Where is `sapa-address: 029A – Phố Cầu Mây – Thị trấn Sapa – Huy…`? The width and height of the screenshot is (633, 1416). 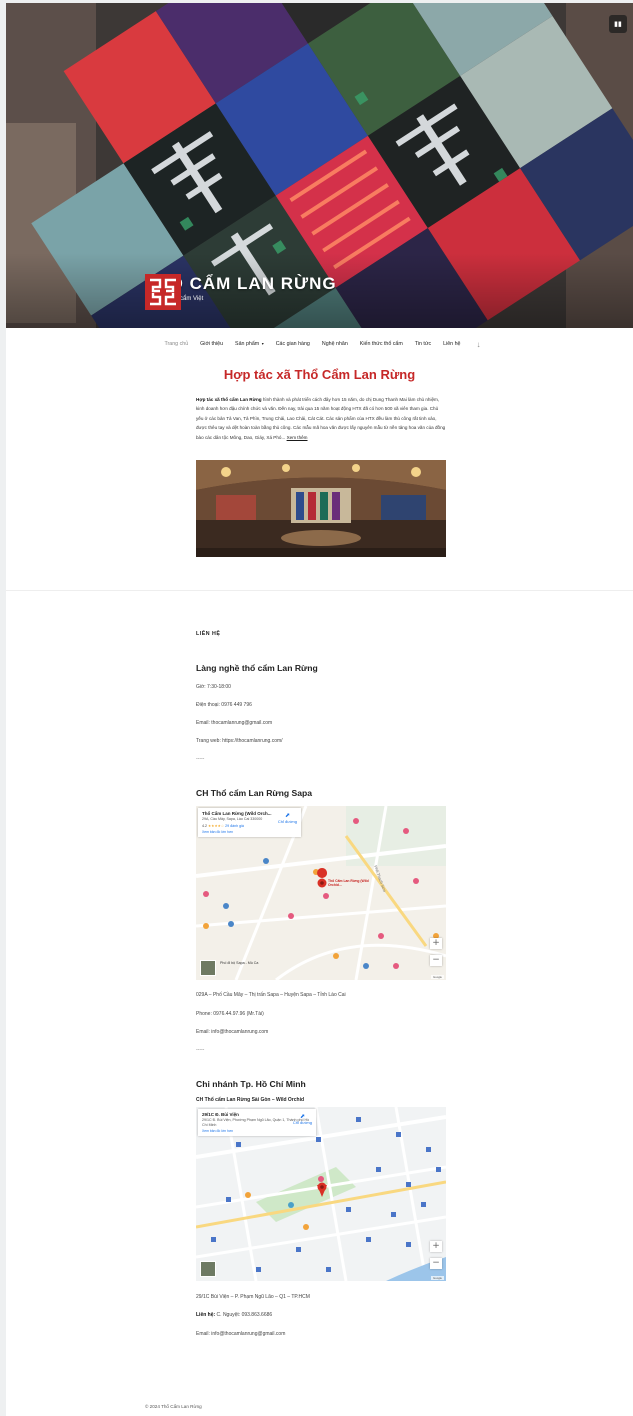 sapa-address: 029A – Phố Cầu Mây – Thị trấn Sapa – Huy… is located at coordinates (271, 995).